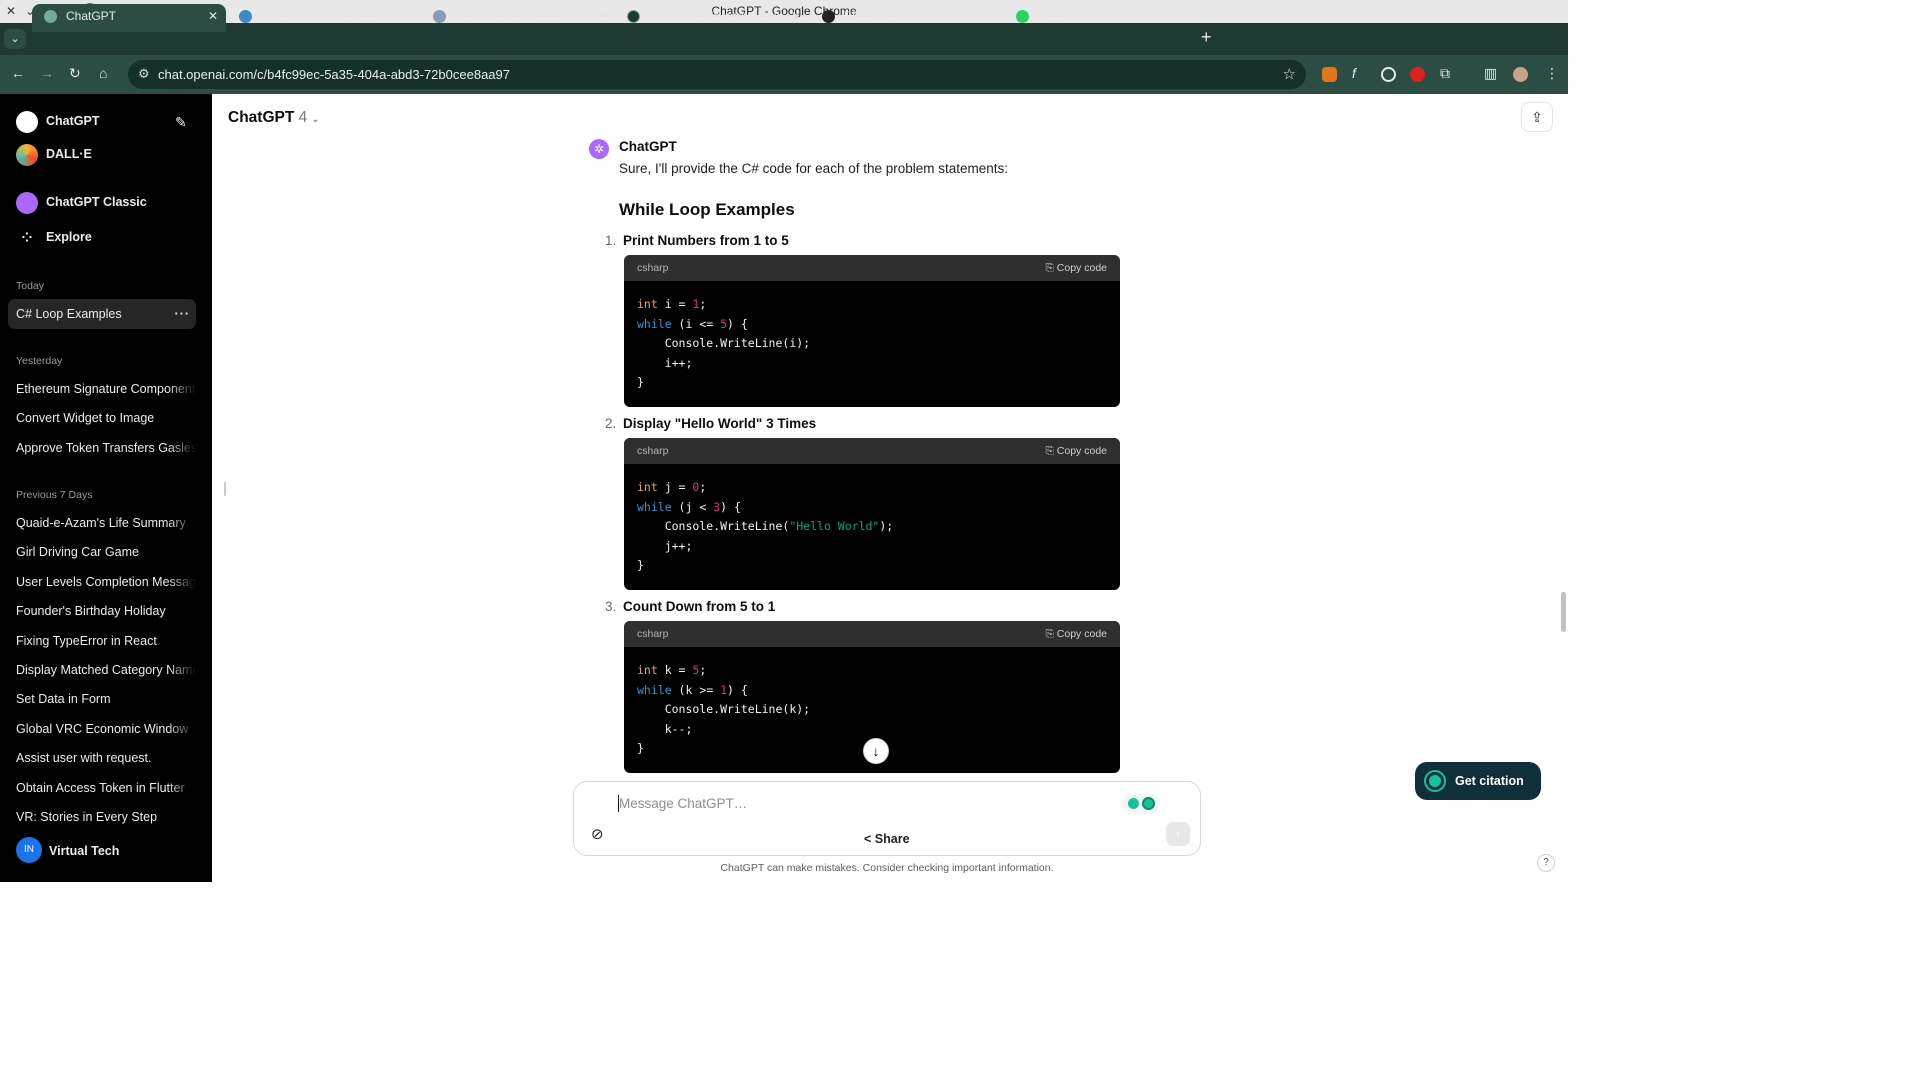 The width and height of the screenshot is (1920, 1080). What do you see at coordinates (597, 834) in the screenshot?
I see `attach-paperclip-icon: ⊘` at bounding box center [597, 834].